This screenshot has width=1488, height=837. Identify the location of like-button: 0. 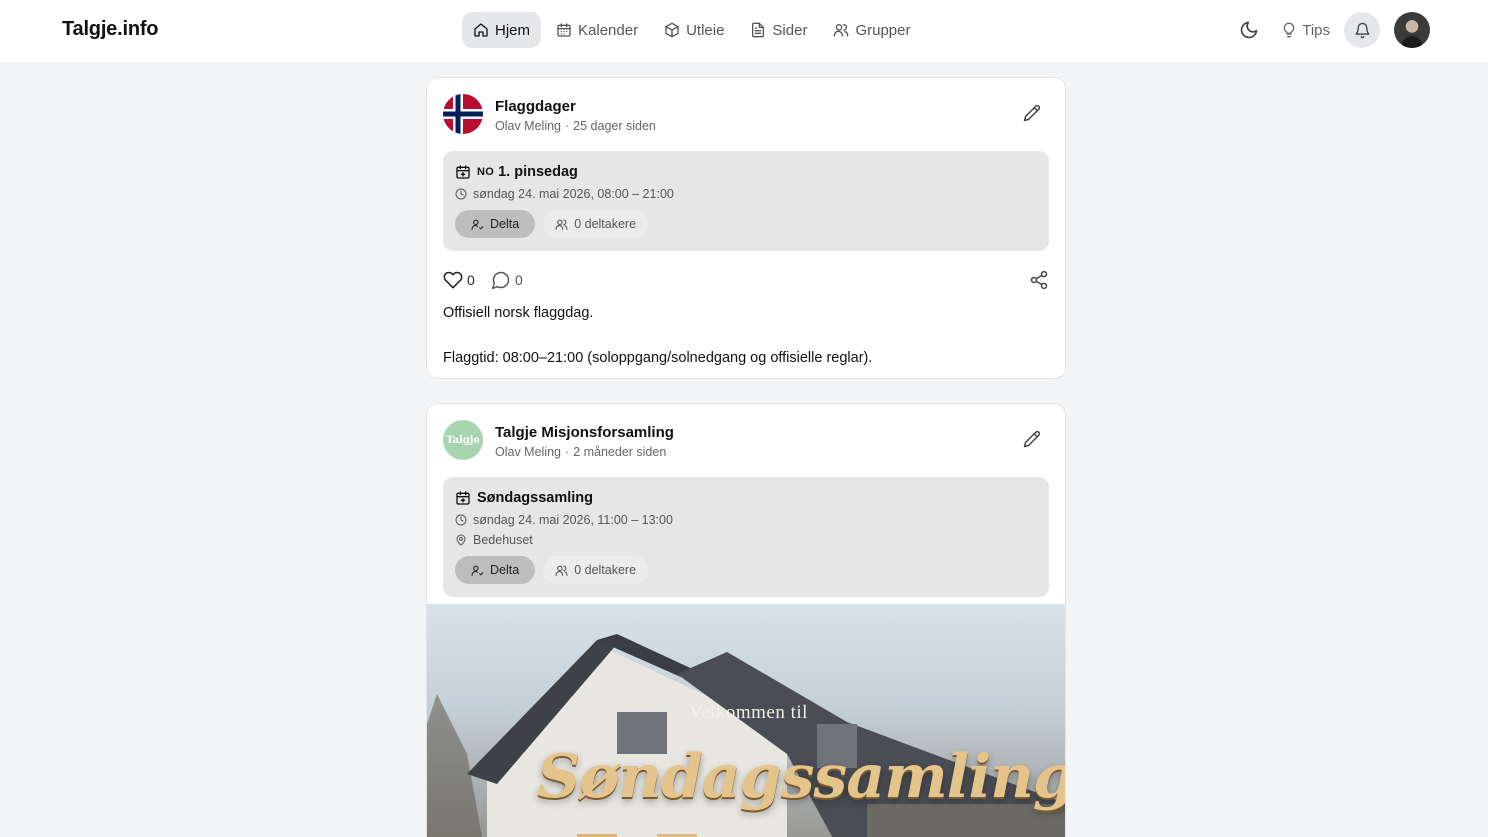
(459, 280).